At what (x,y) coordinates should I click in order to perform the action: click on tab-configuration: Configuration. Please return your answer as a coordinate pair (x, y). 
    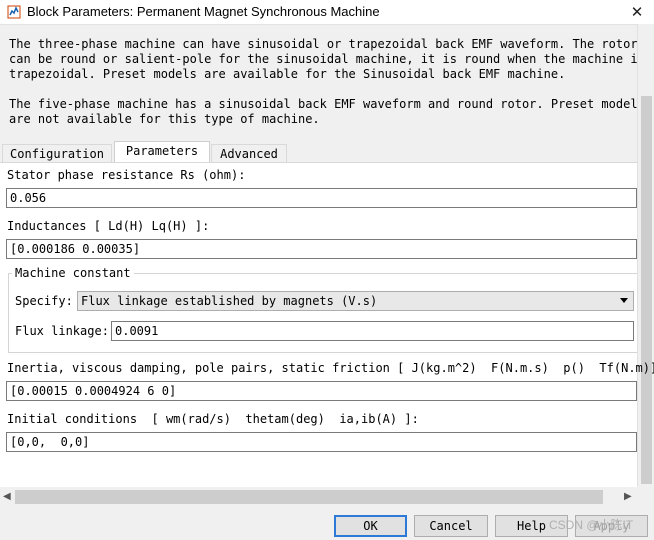
    Looking at the image, I should click on (57, 153).